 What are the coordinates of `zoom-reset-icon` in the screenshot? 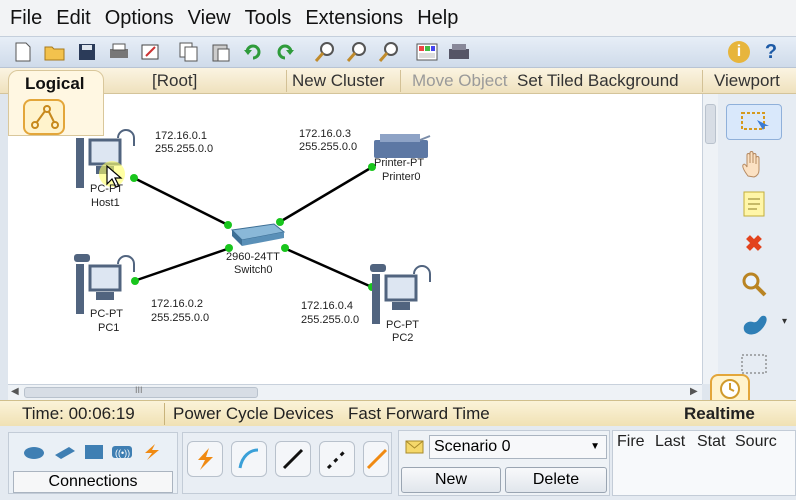 It's located at (357, 52).